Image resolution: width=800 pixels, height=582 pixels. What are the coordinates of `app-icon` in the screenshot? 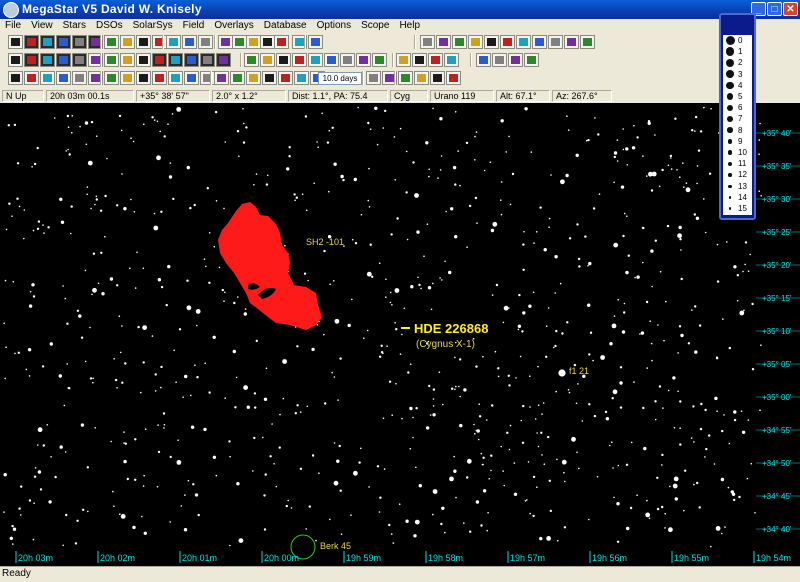 It's located at (11, 10).